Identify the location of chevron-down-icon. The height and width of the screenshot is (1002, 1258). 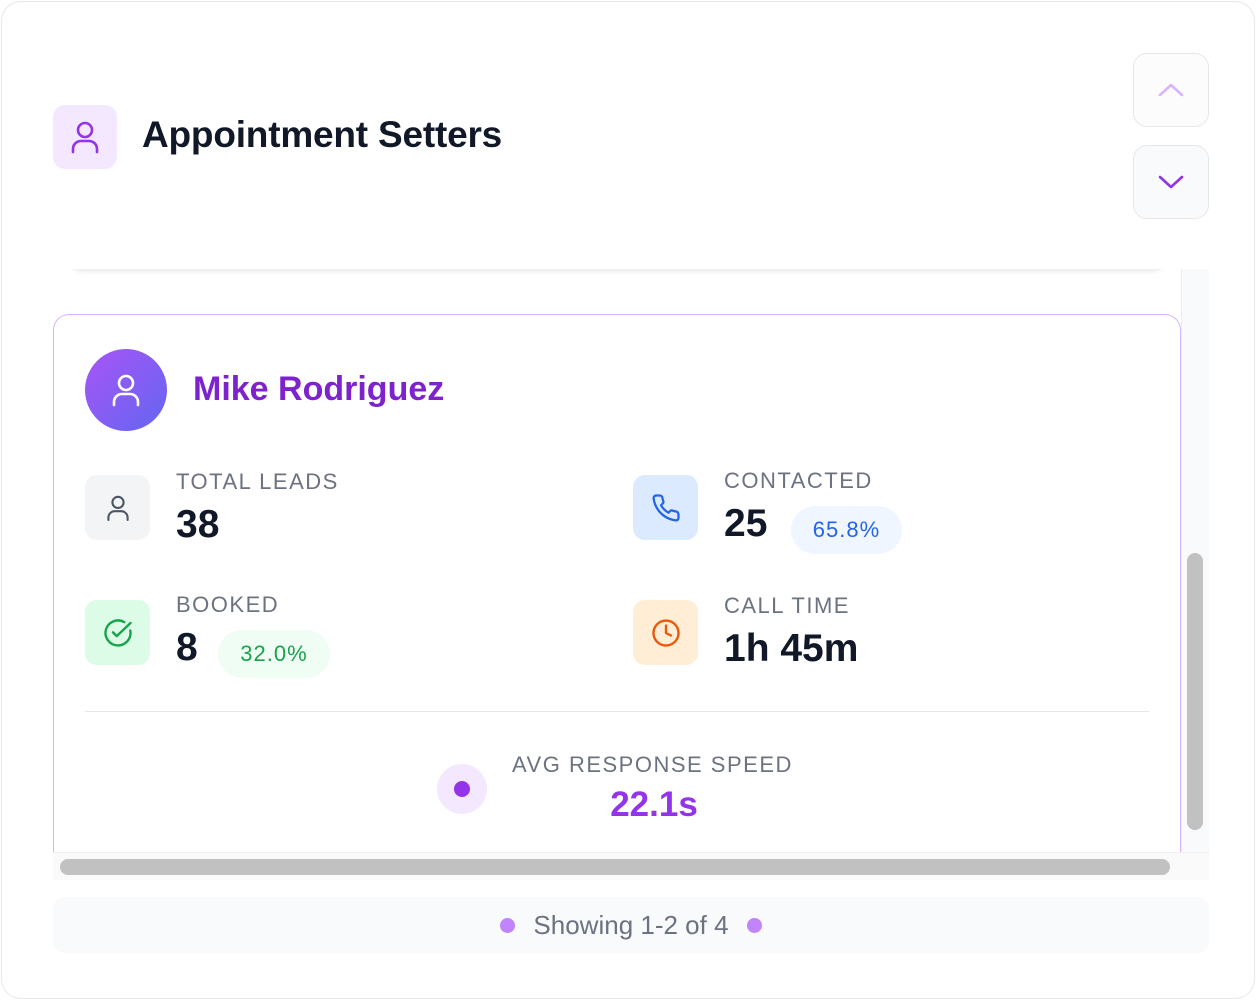
(1171, 182).